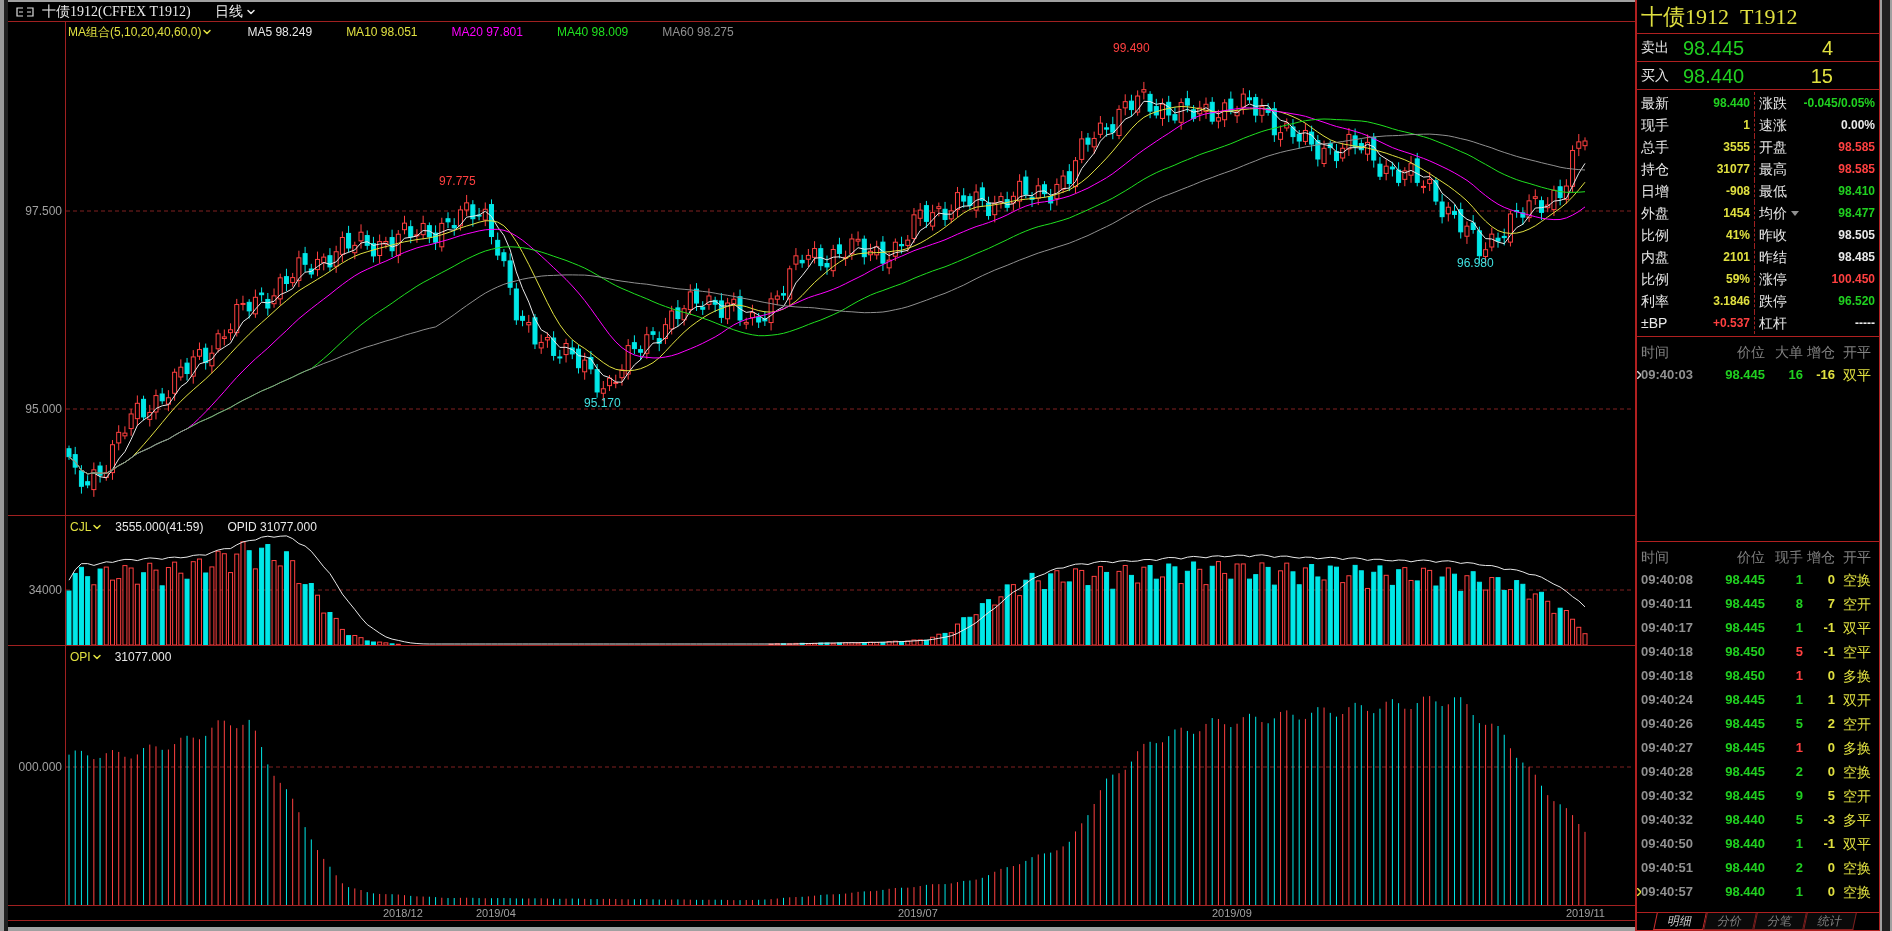 This screenshot has height=931, width=1892. What do you see at coordinates (86, 657) in the screenshot?
I see `indicator-dropdown: OPI` at bounding box center [86, 657].